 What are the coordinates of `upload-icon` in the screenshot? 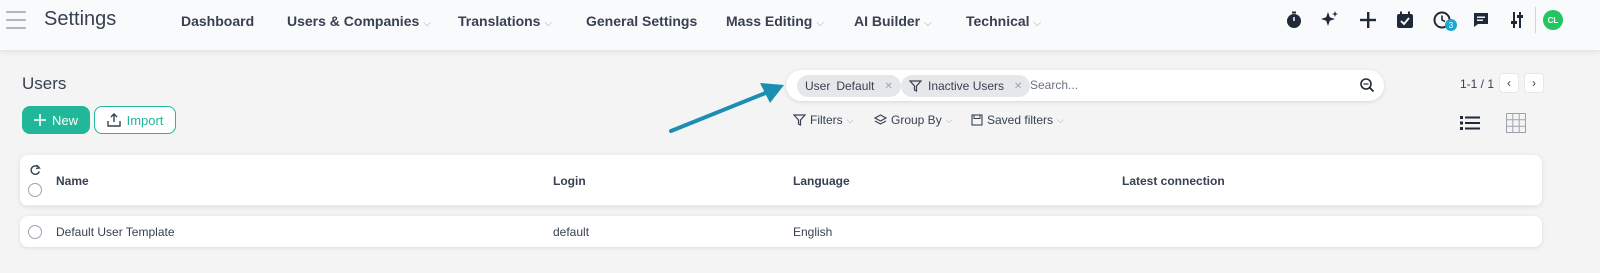 It's located at (113, 120).